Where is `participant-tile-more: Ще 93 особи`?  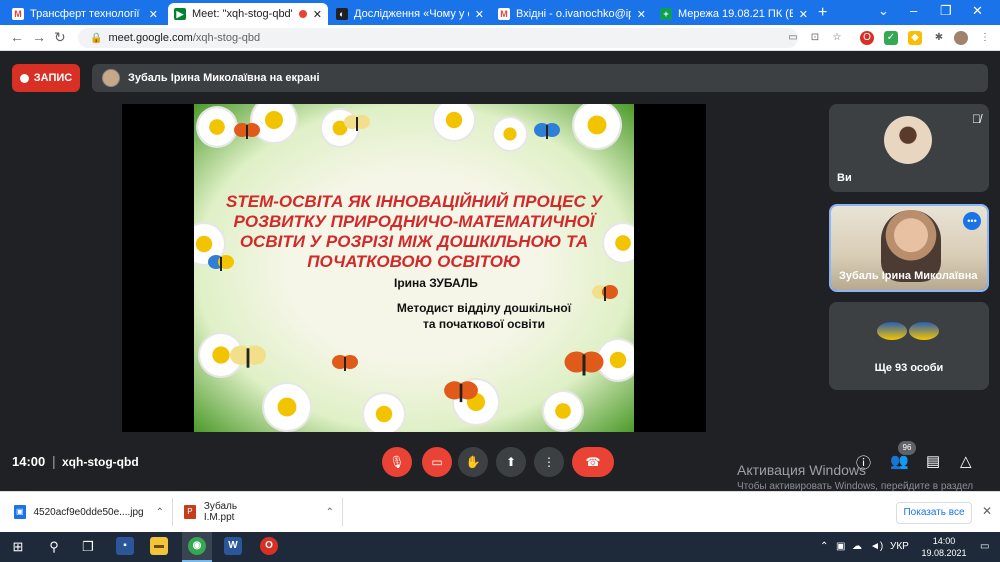
participant-tile-more: Ще 93 особи is located at coordinates (909, 346).